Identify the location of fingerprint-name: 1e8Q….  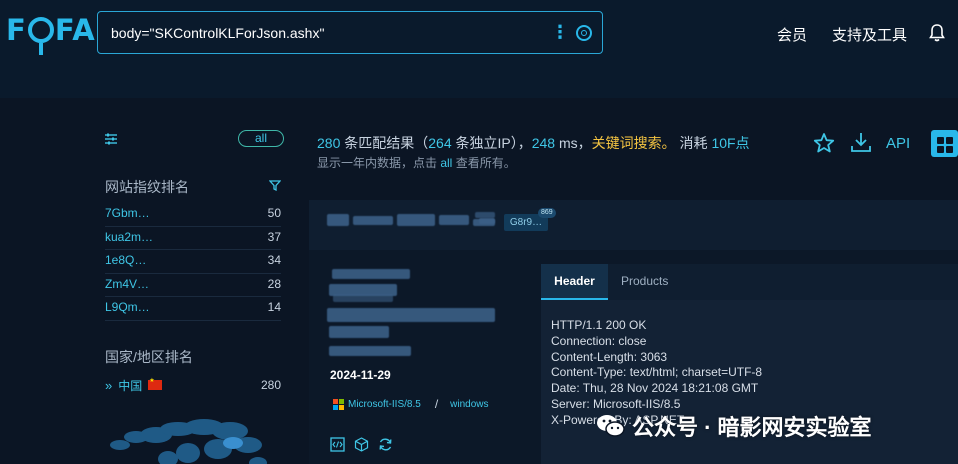
(125, 263).